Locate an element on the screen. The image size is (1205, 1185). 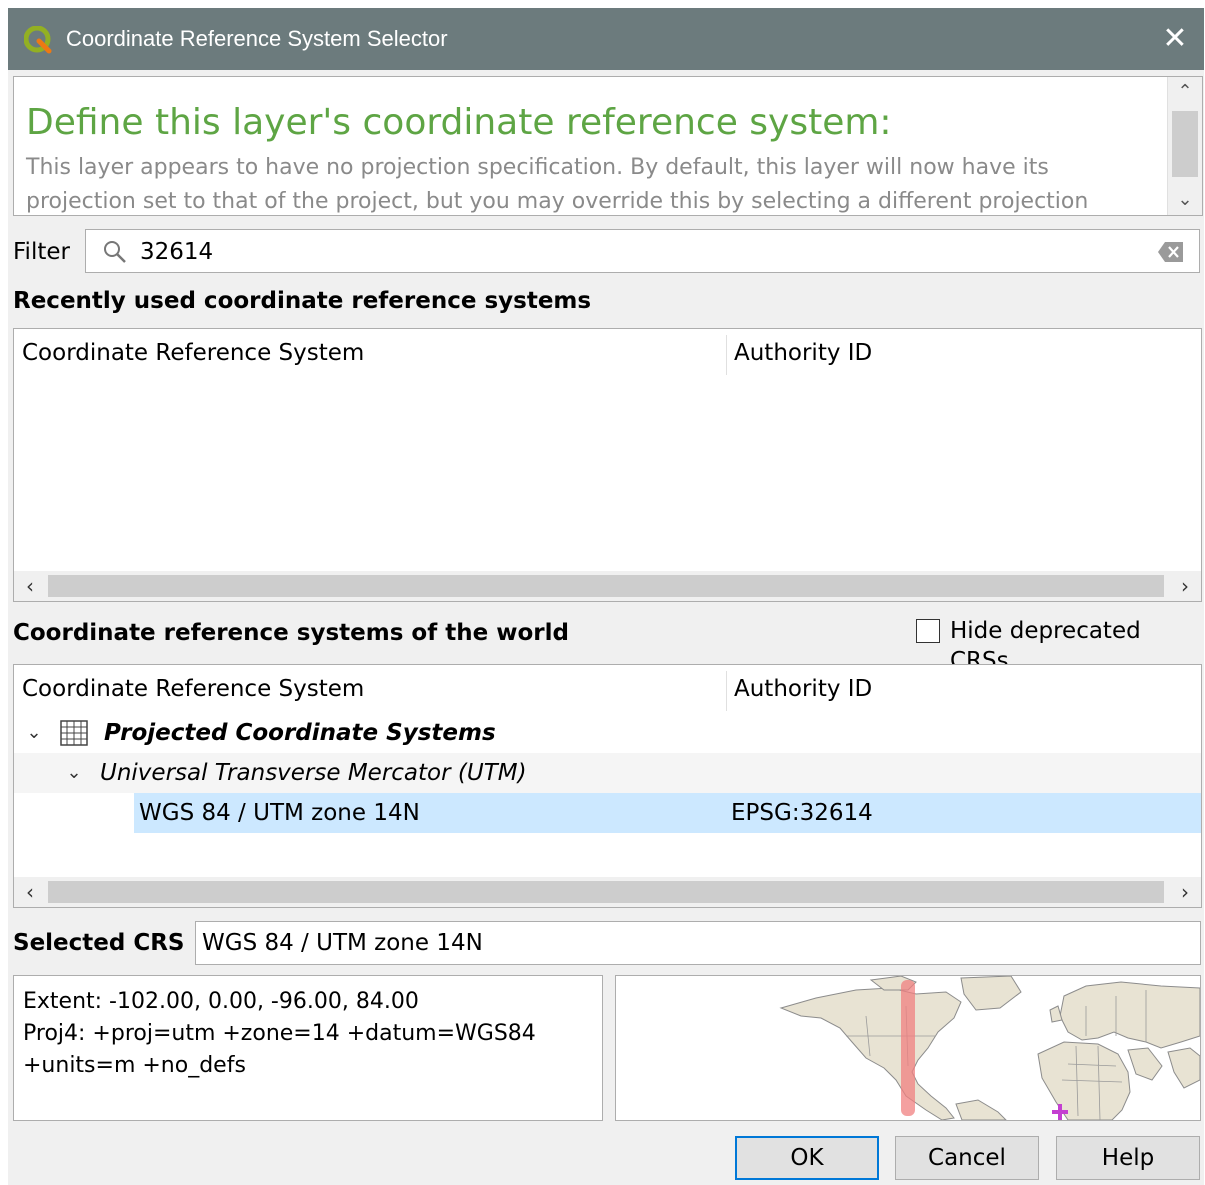
search-icon is located at coordinates (115, 252).